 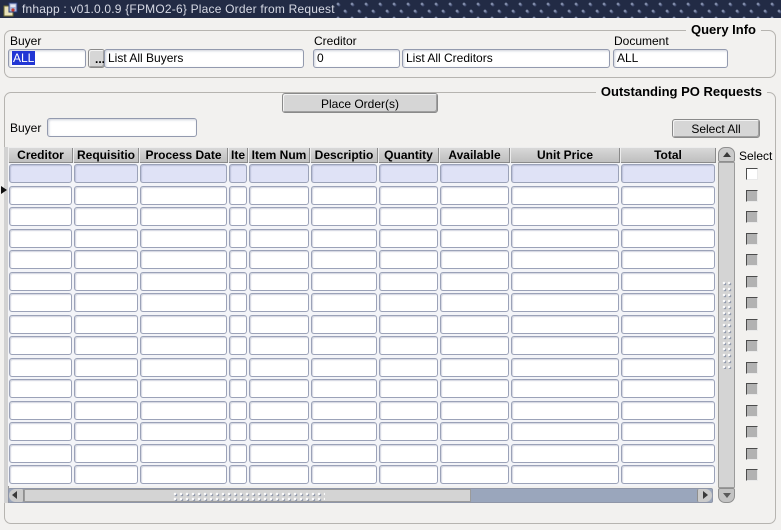 I want to click on select-all-button: Select All, so click(x=716, y=128).